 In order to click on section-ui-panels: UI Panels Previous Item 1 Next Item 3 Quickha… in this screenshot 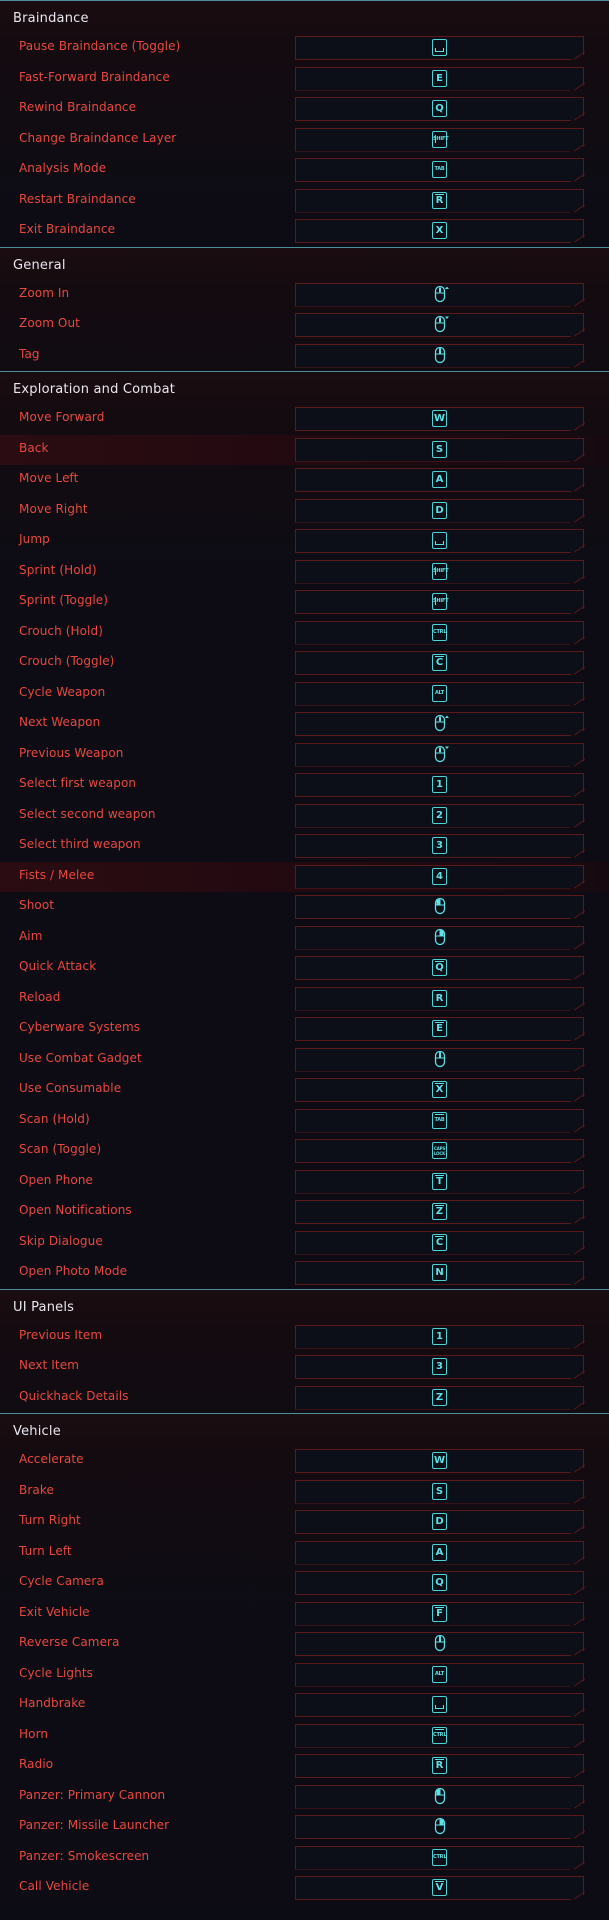, I will do `click(304, 1351)`.